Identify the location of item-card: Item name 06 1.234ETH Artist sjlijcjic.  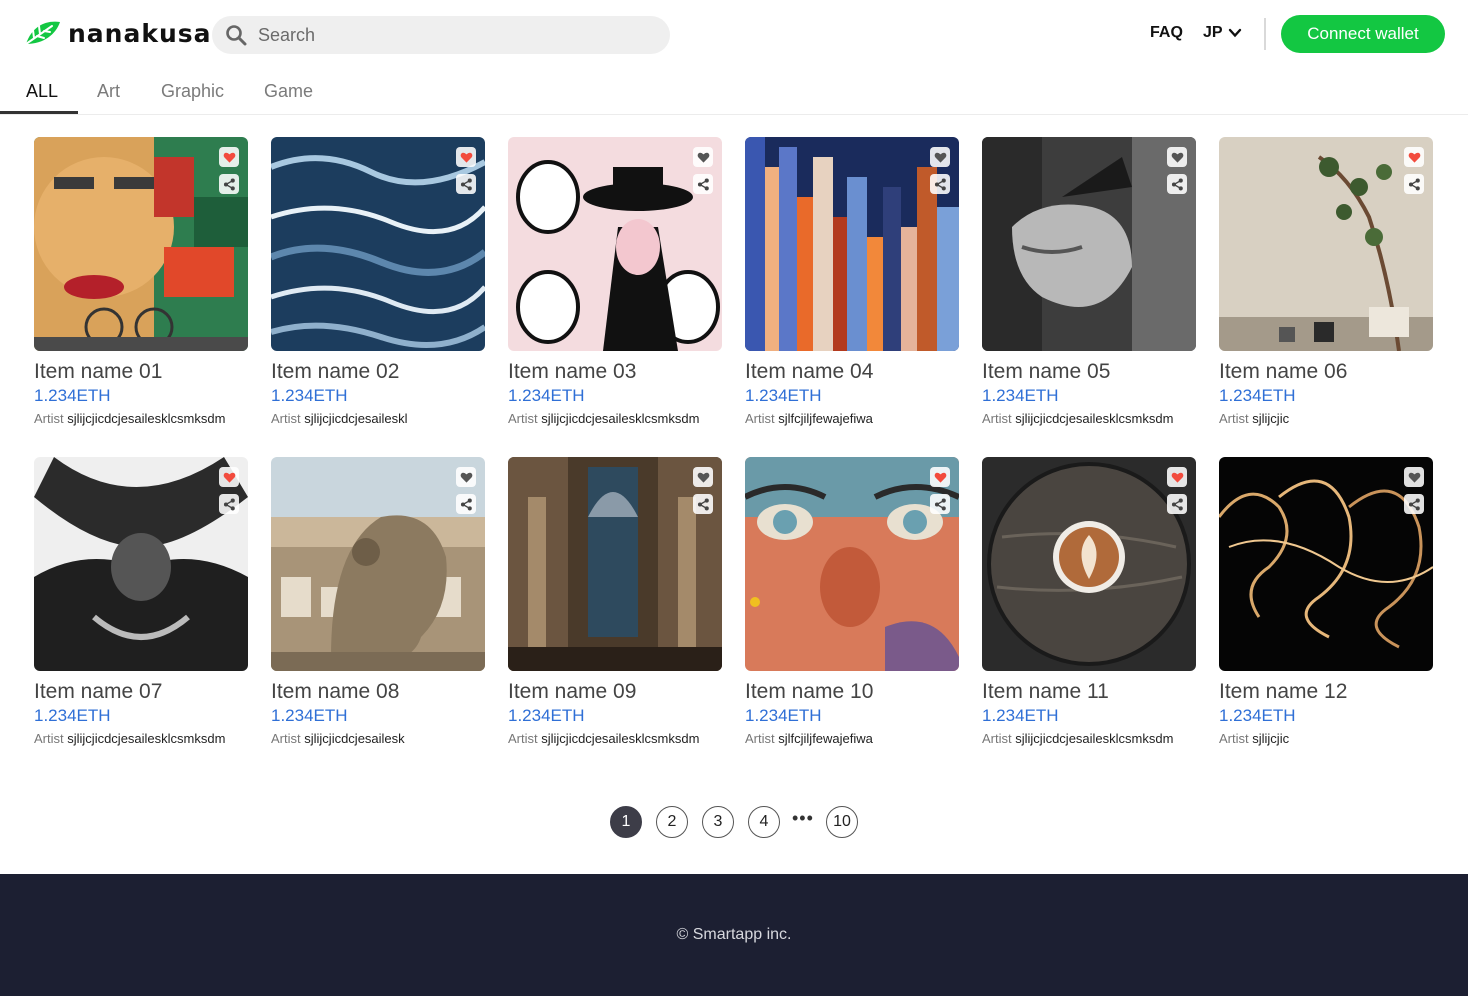
(1326, 281).